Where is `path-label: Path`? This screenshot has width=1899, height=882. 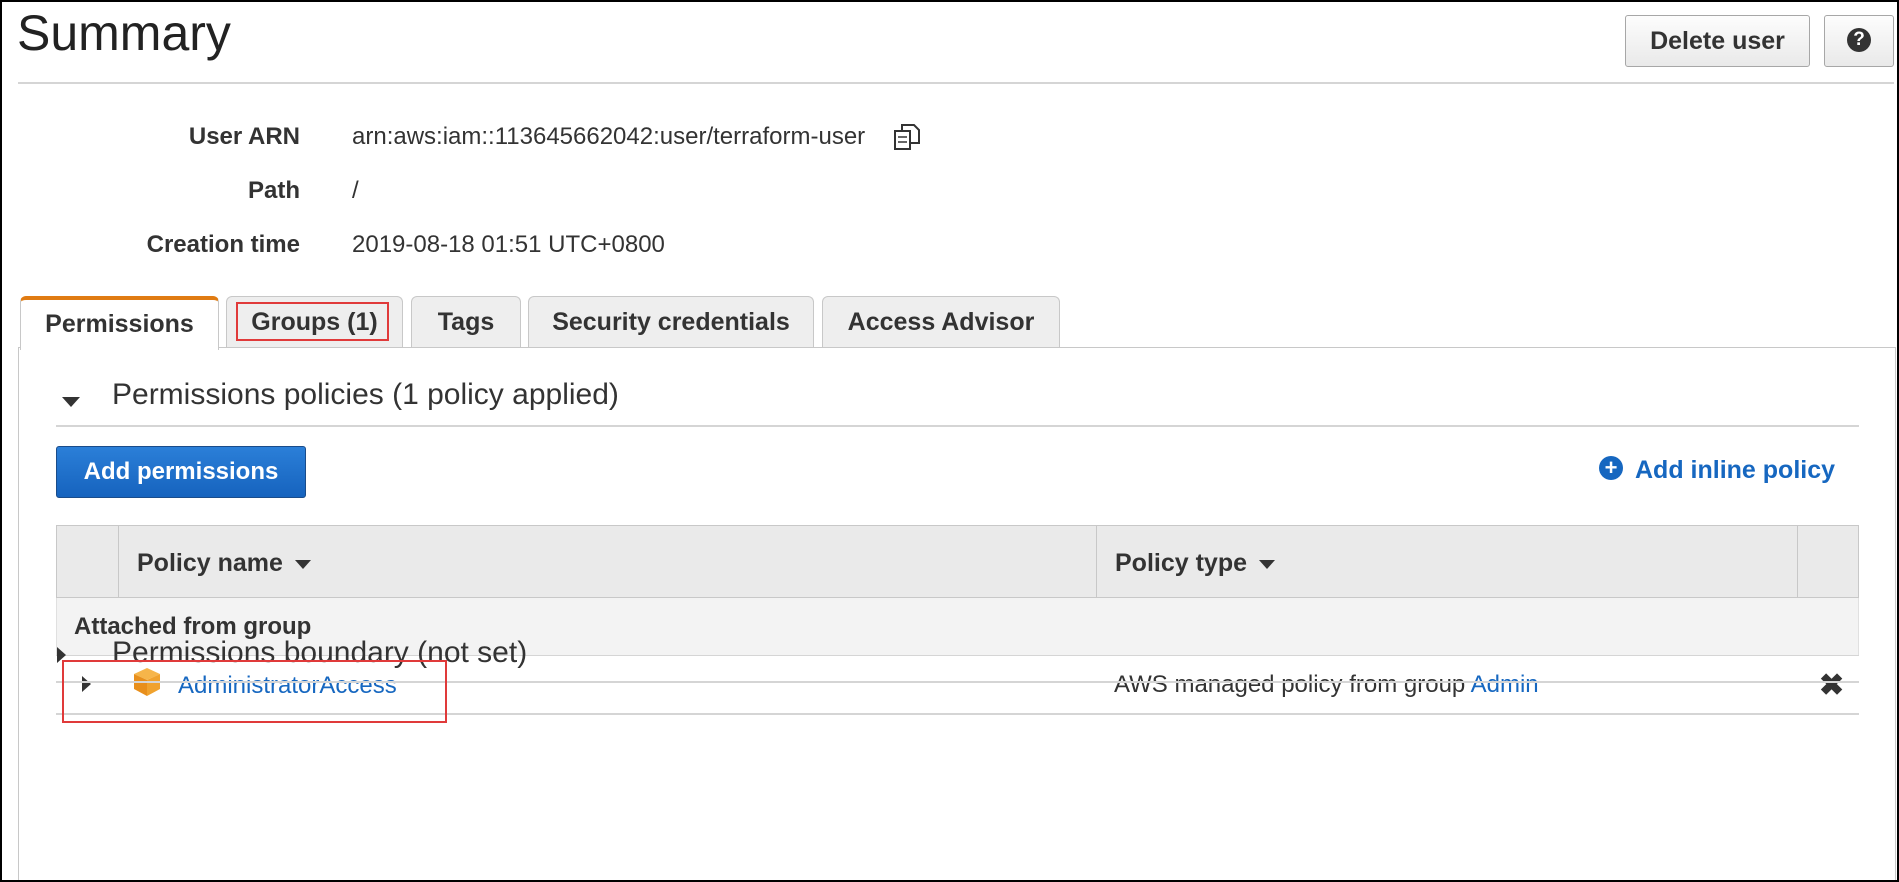 path-label: Path is located at coordinates (273, 190).